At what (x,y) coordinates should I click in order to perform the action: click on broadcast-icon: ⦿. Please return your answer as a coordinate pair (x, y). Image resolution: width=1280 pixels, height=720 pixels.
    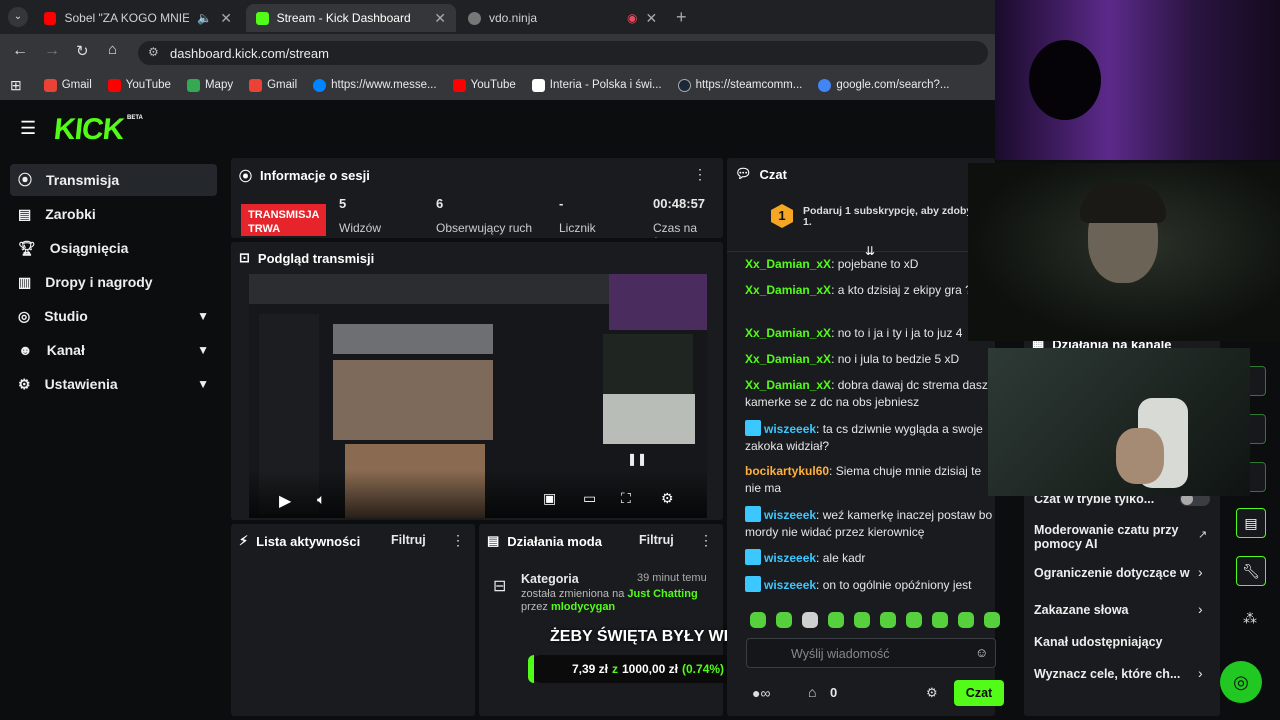
    Looking at the image, I should click on (25, 180).